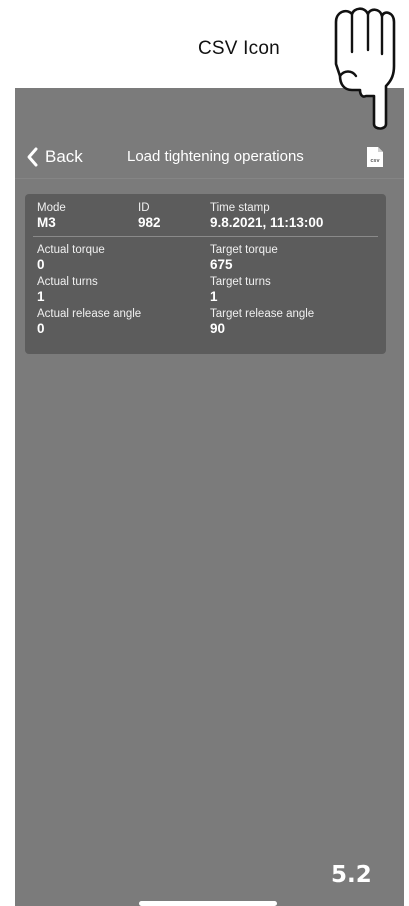  I want to click on actual-torque-value: 0, so click(41, 264).